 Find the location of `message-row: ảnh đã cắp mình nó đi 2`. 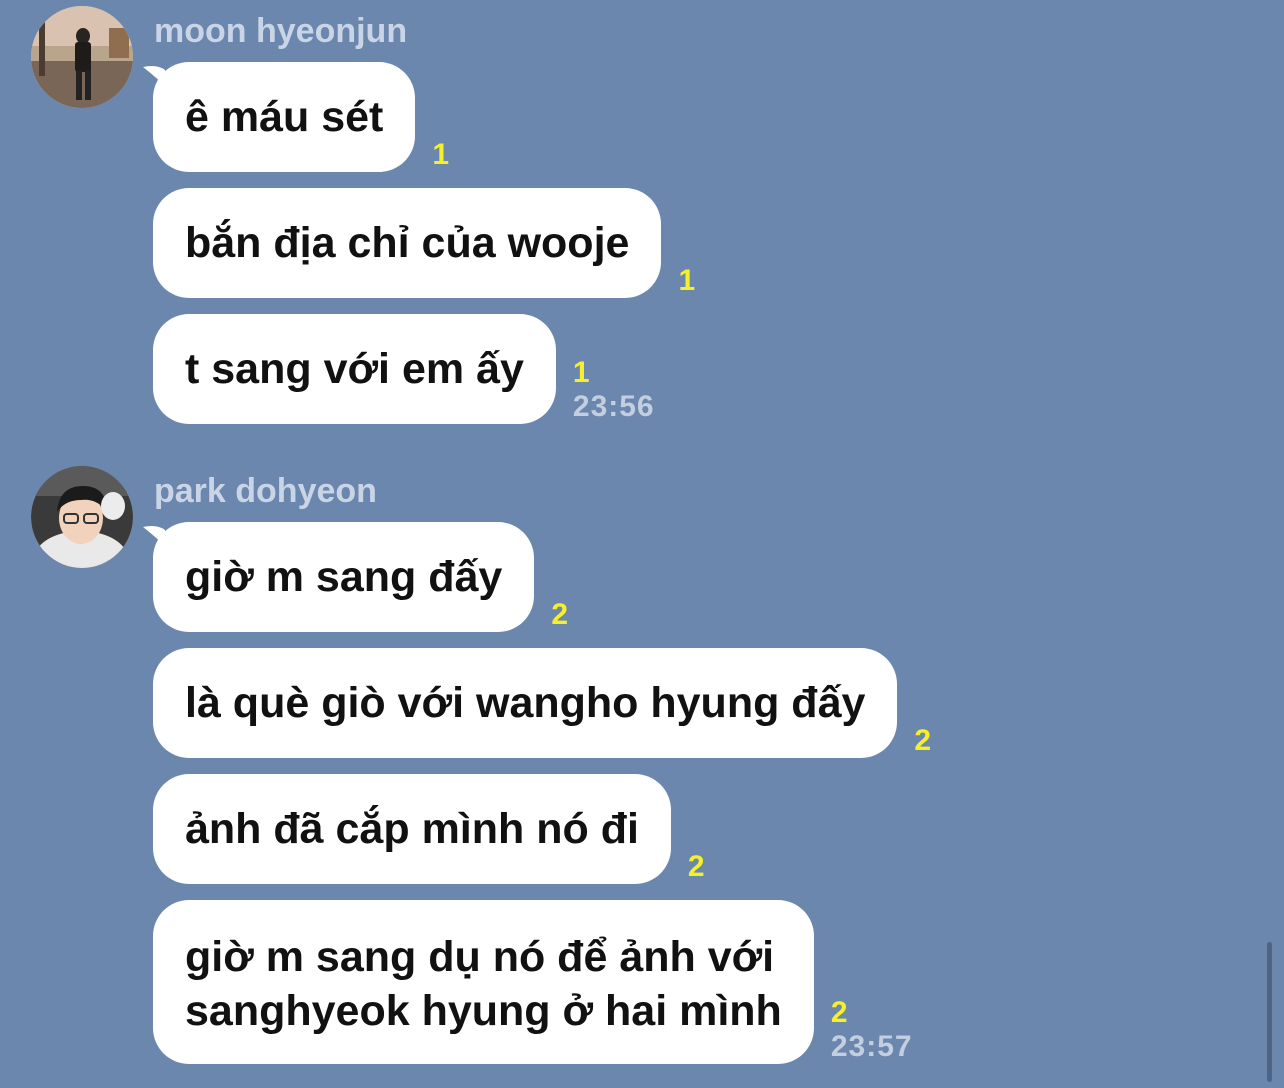

message-row: ảnh đã cắp mình nó đi 2 is located at coordinates (429, 829).